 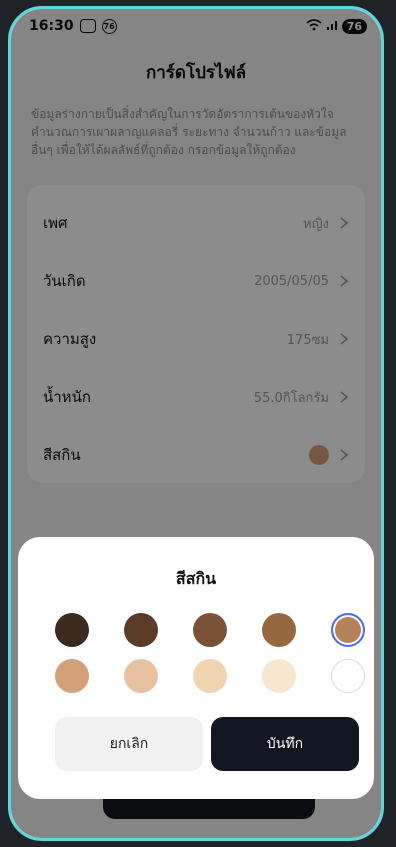 I want to click on cancel-button: ยกเลิก, so click(x=129, y=744).